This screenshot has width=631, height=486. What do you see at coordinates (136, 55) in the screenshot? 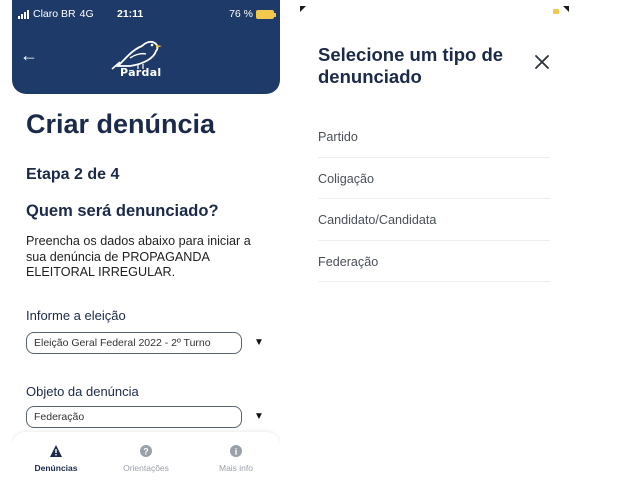
I see `bird-logo-icon` at bounding box center [136, 55].